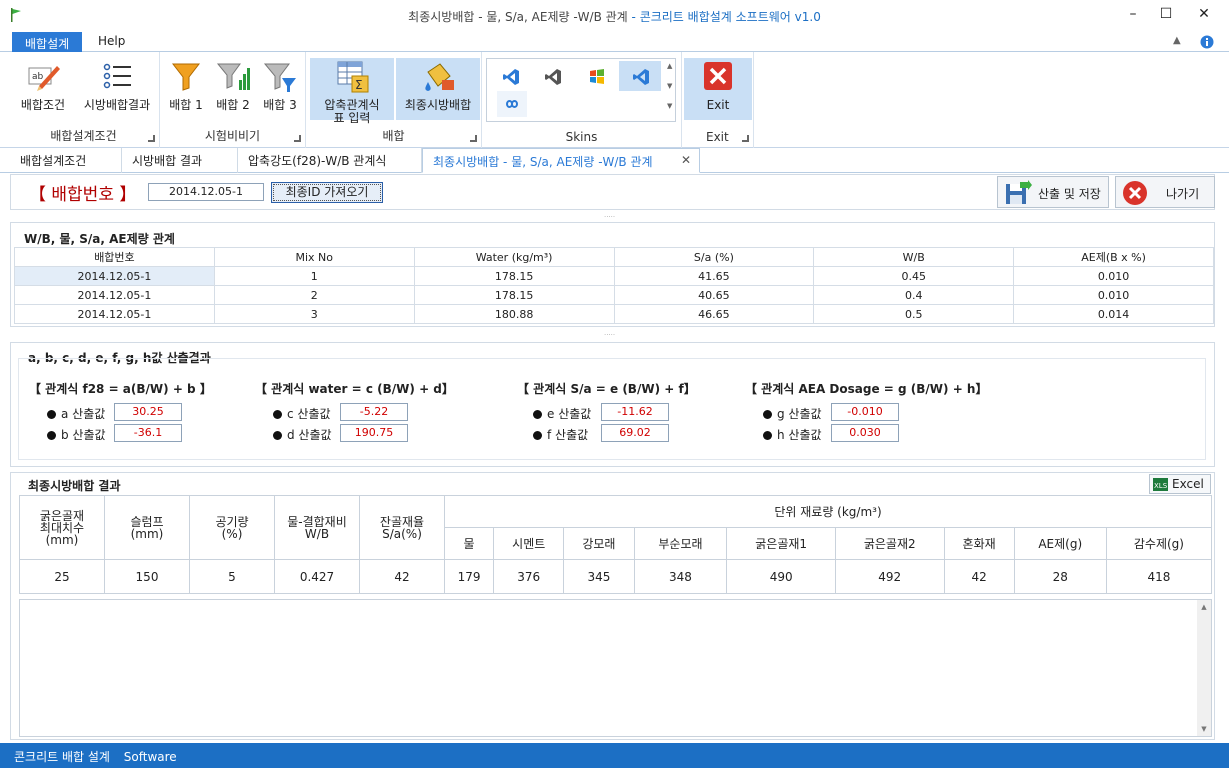 The width and height of the screenshot is (1229, 768). What do you see at coordinates (514, 314) in the screenshot?
I see `cell: 180.88` at bounding box center [514, 314].